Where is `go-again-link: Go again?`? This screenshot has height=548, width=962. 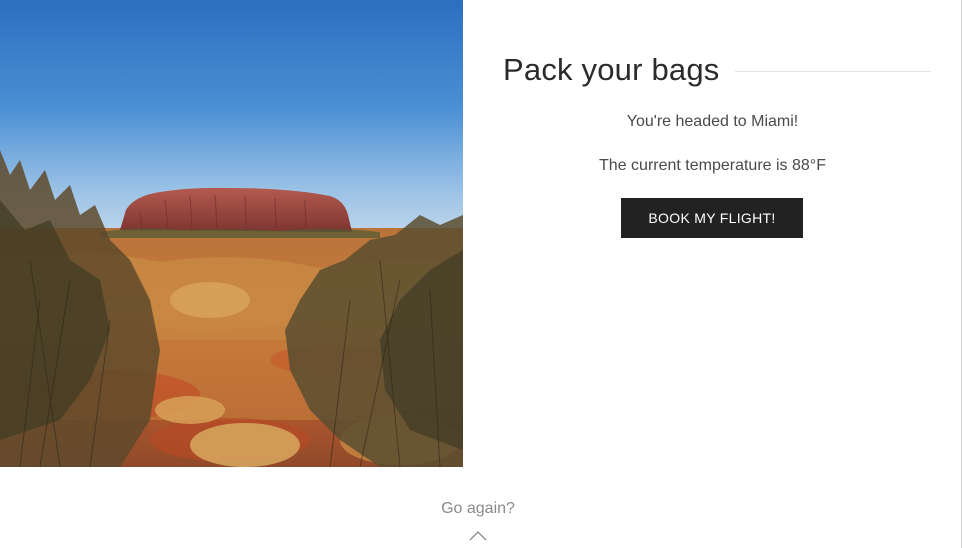
go-again-link: Go again? is located at coordinates (478, 509).